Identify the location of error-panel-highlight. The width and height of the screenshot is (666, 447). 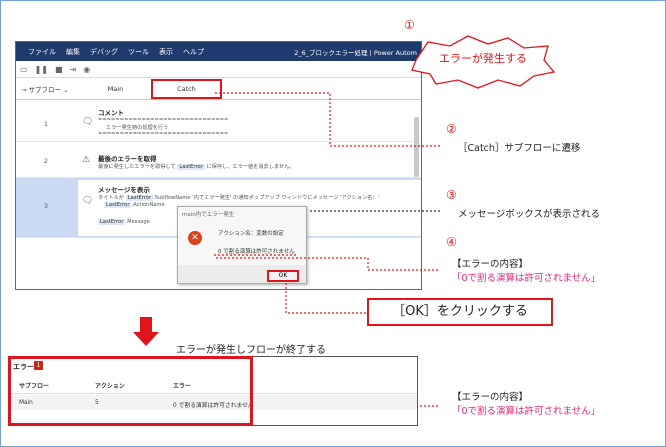
(130, 391).